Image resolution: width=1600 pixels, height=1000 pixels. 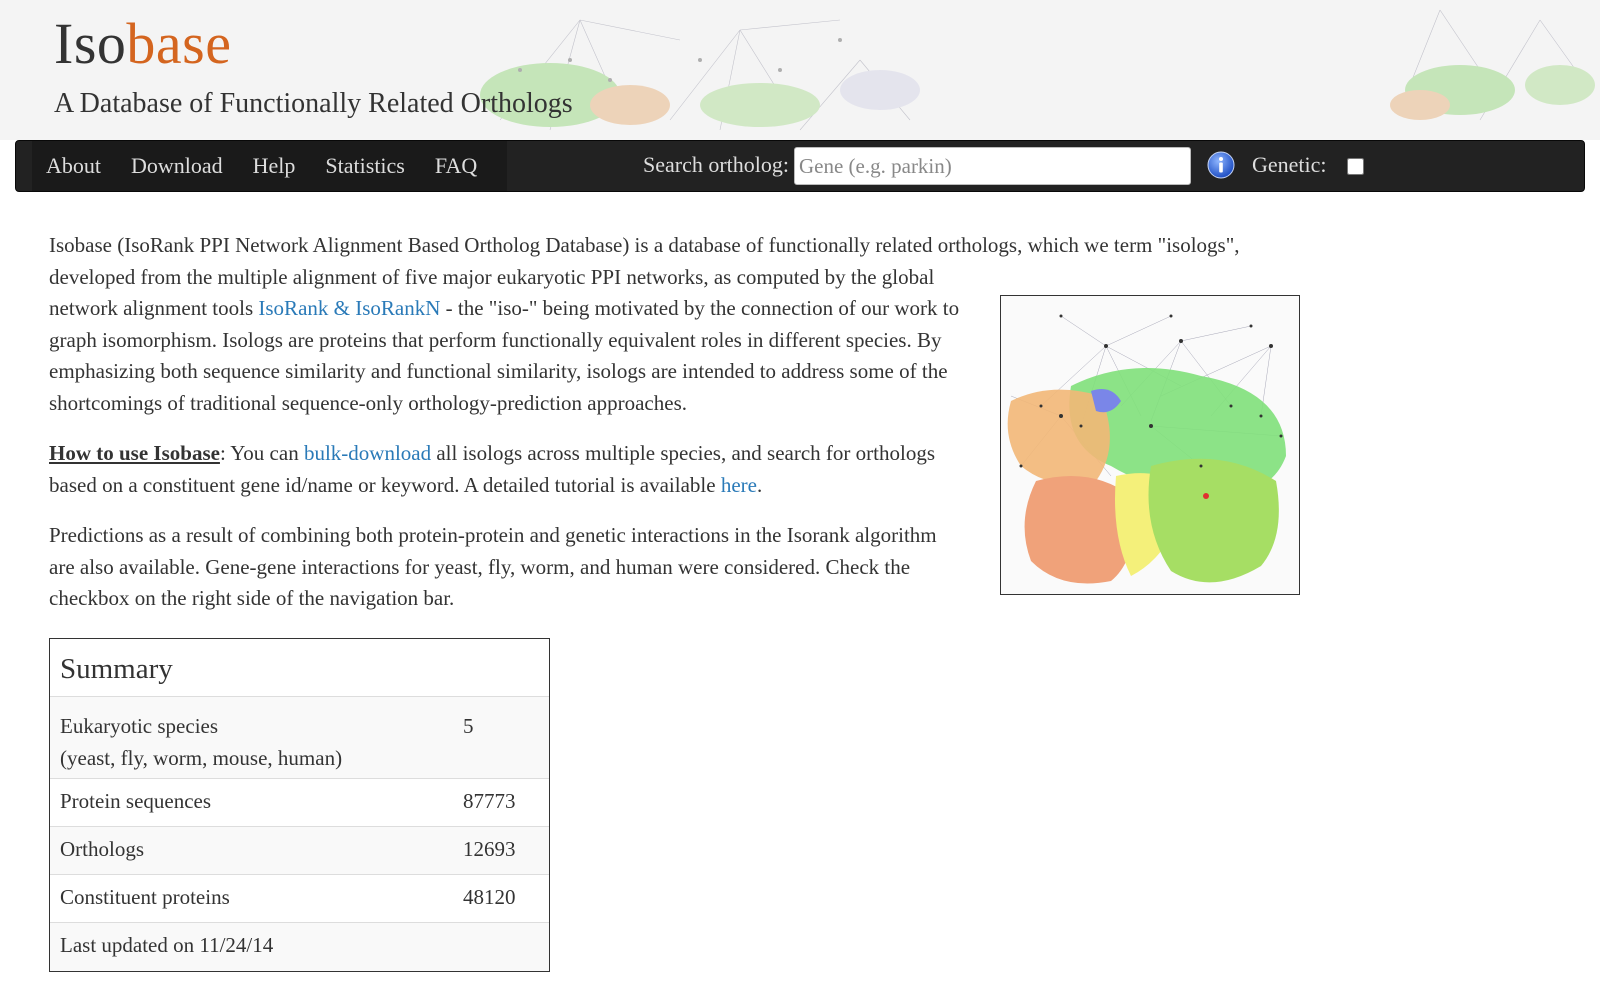 What do you see at coordinates (299, 947) in the screenshot?
I see `table-row: Last updated on 11/24/14` at bounding box center [299, 947].